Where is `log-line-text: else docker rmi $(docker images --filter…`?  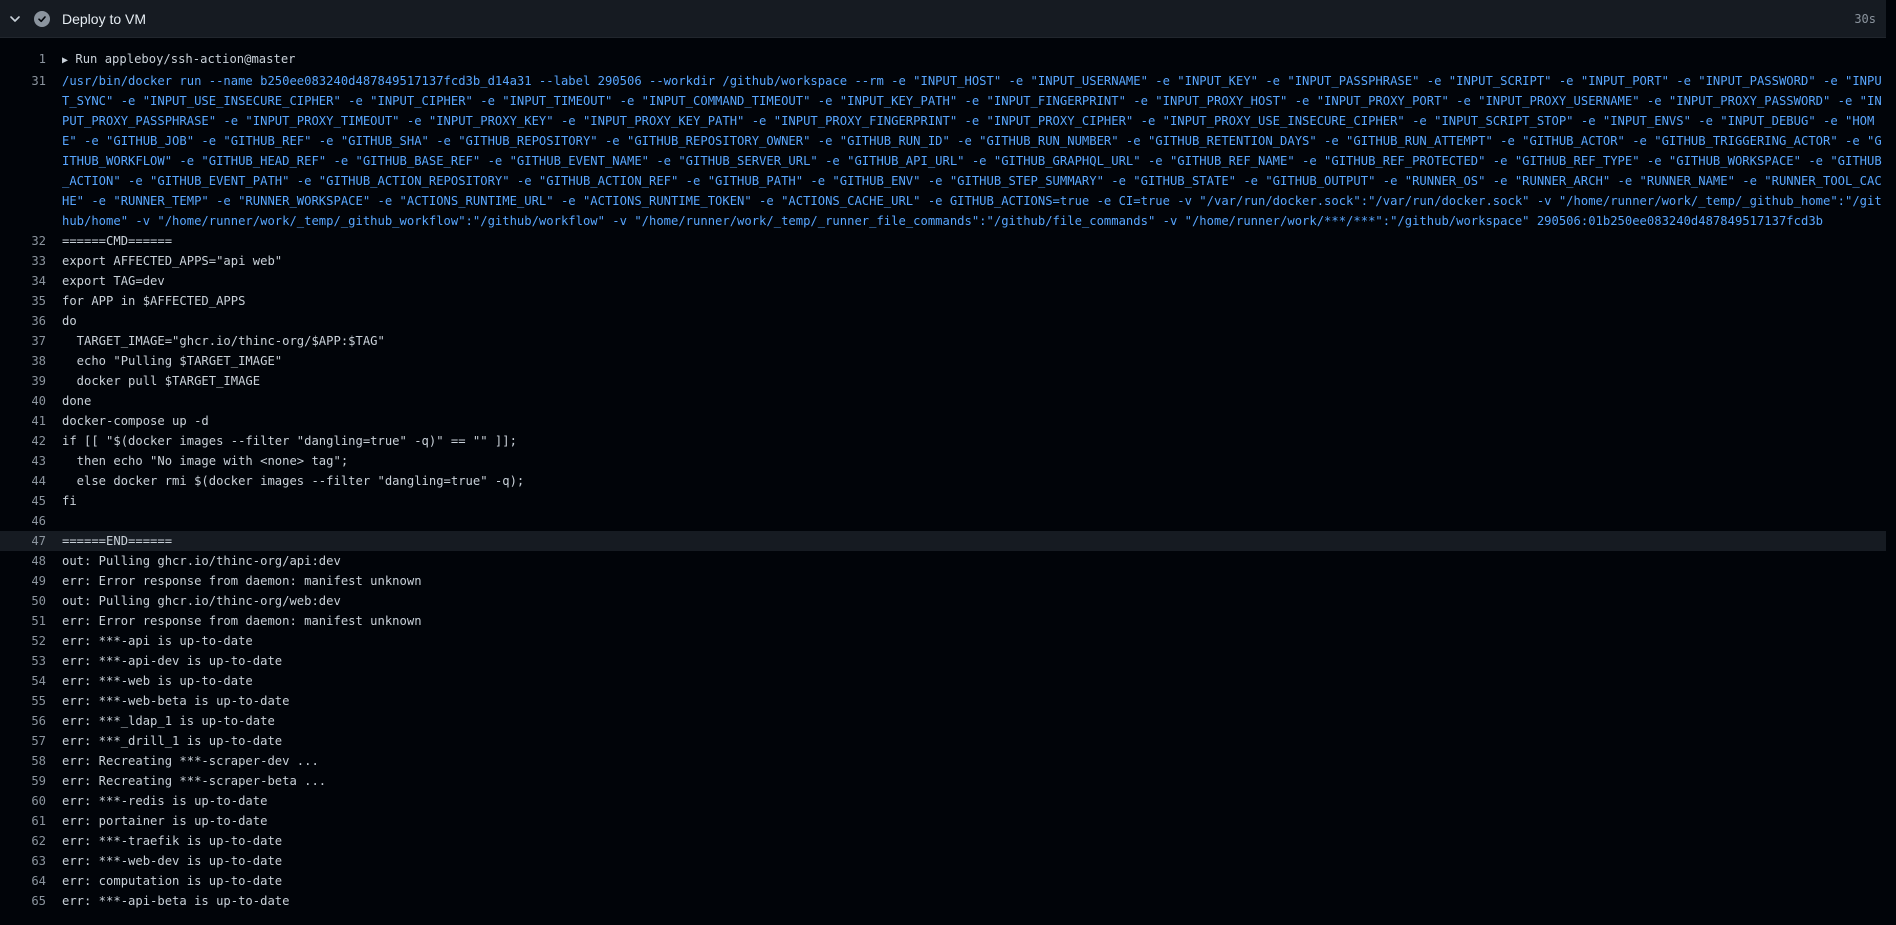
log-line-text: else docker rmi $(docker images --filter… is located at coordinates (293, 481).